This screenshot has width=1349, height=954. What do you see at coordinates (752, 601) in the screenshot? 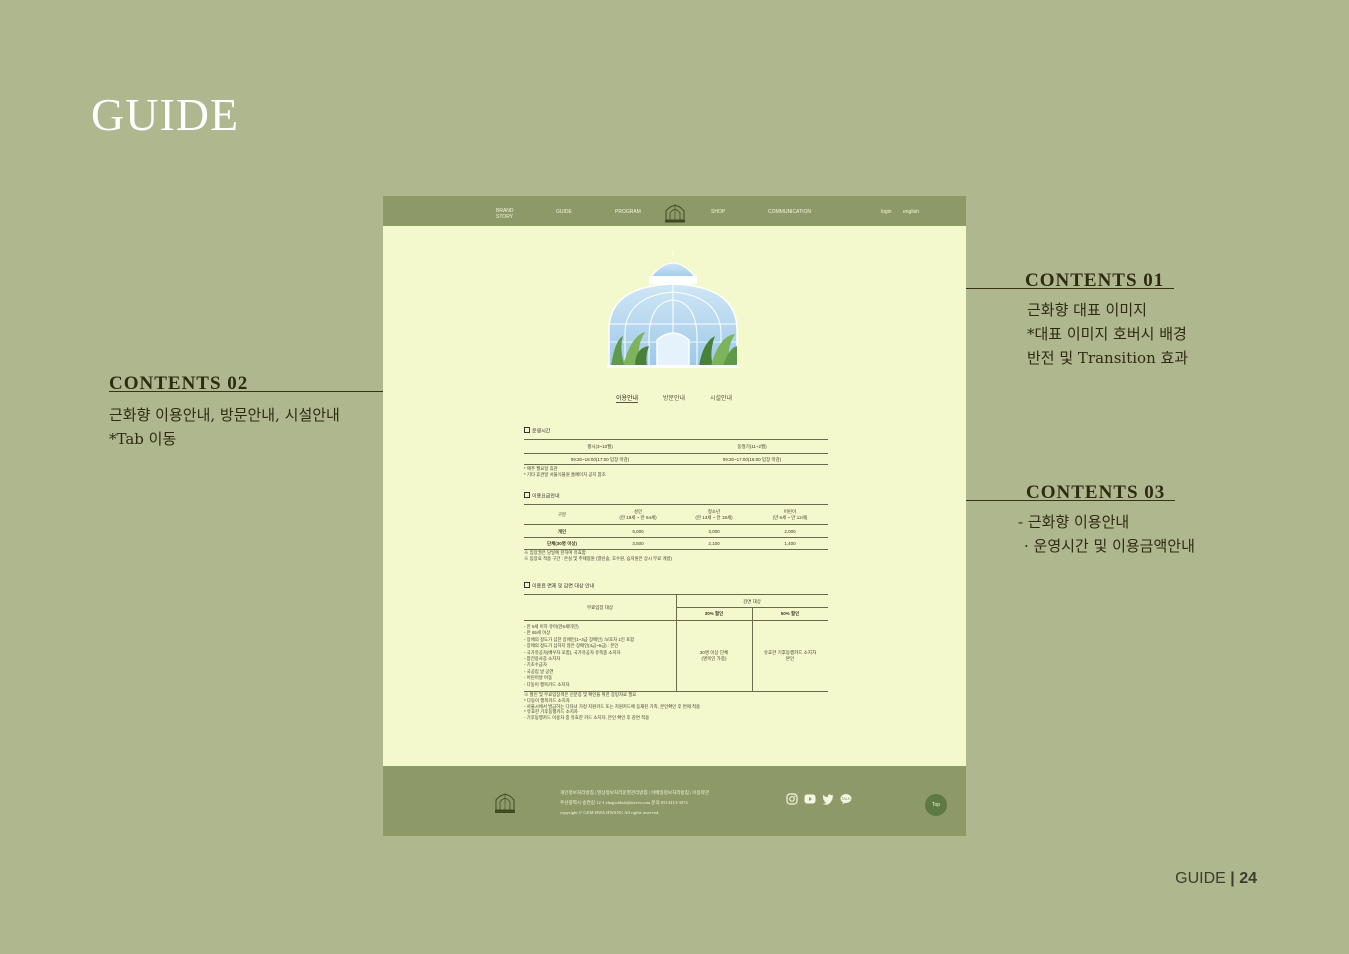
I see `discount-reduced-header: 감면 대상` at bounding box center [752, 601].